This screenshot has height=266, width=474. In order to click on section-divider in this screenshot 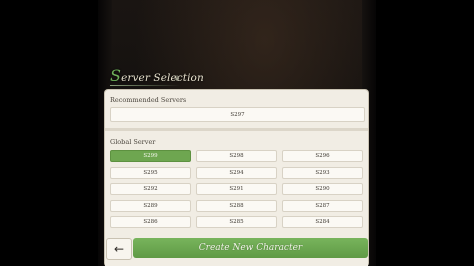, I will do `click(236, 129)`.